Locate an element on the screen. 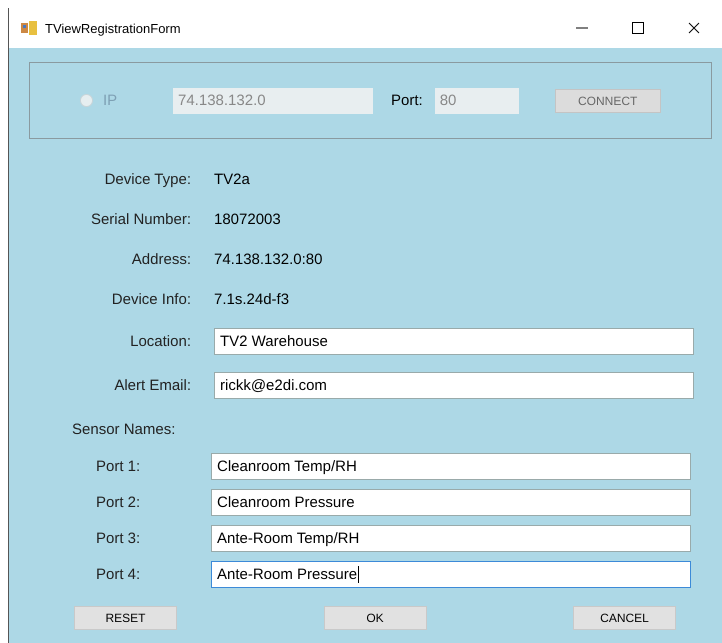  port-label: Port 4: is located at coordinates (119, 574).